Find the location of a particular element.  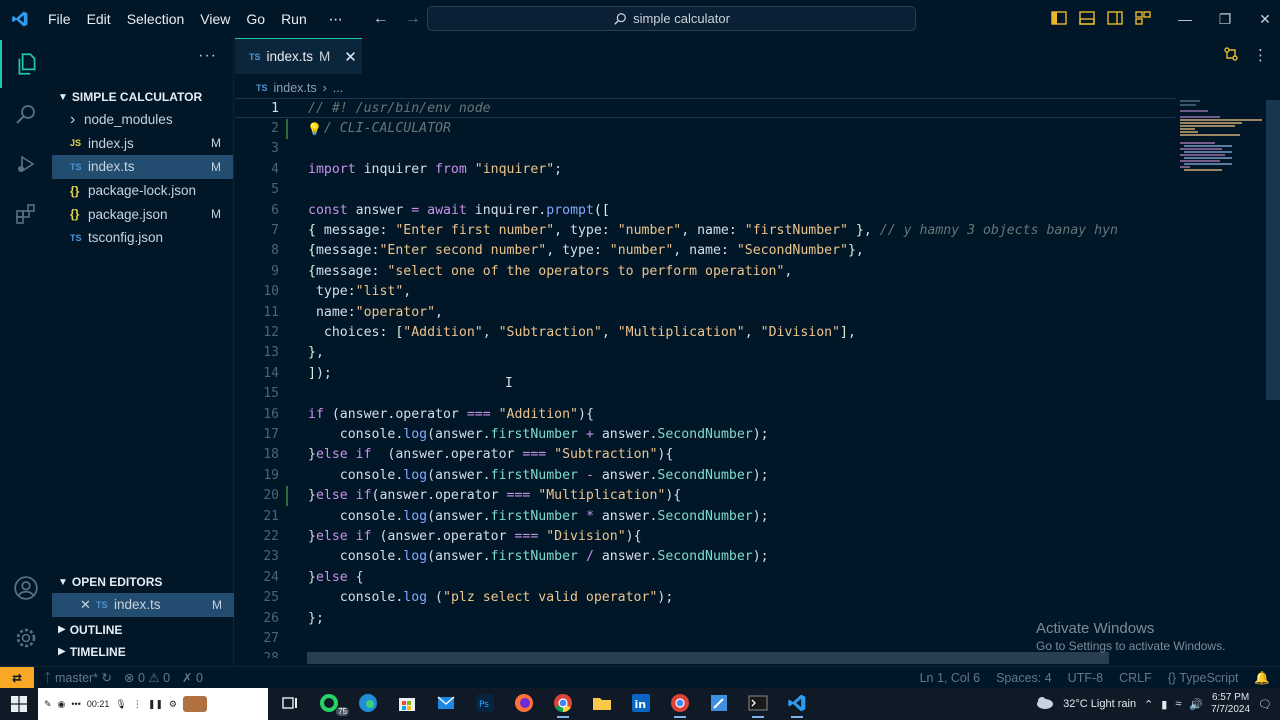

tab-index-ts: TS index.ts M ✕ is located at coordinates (298, 56).